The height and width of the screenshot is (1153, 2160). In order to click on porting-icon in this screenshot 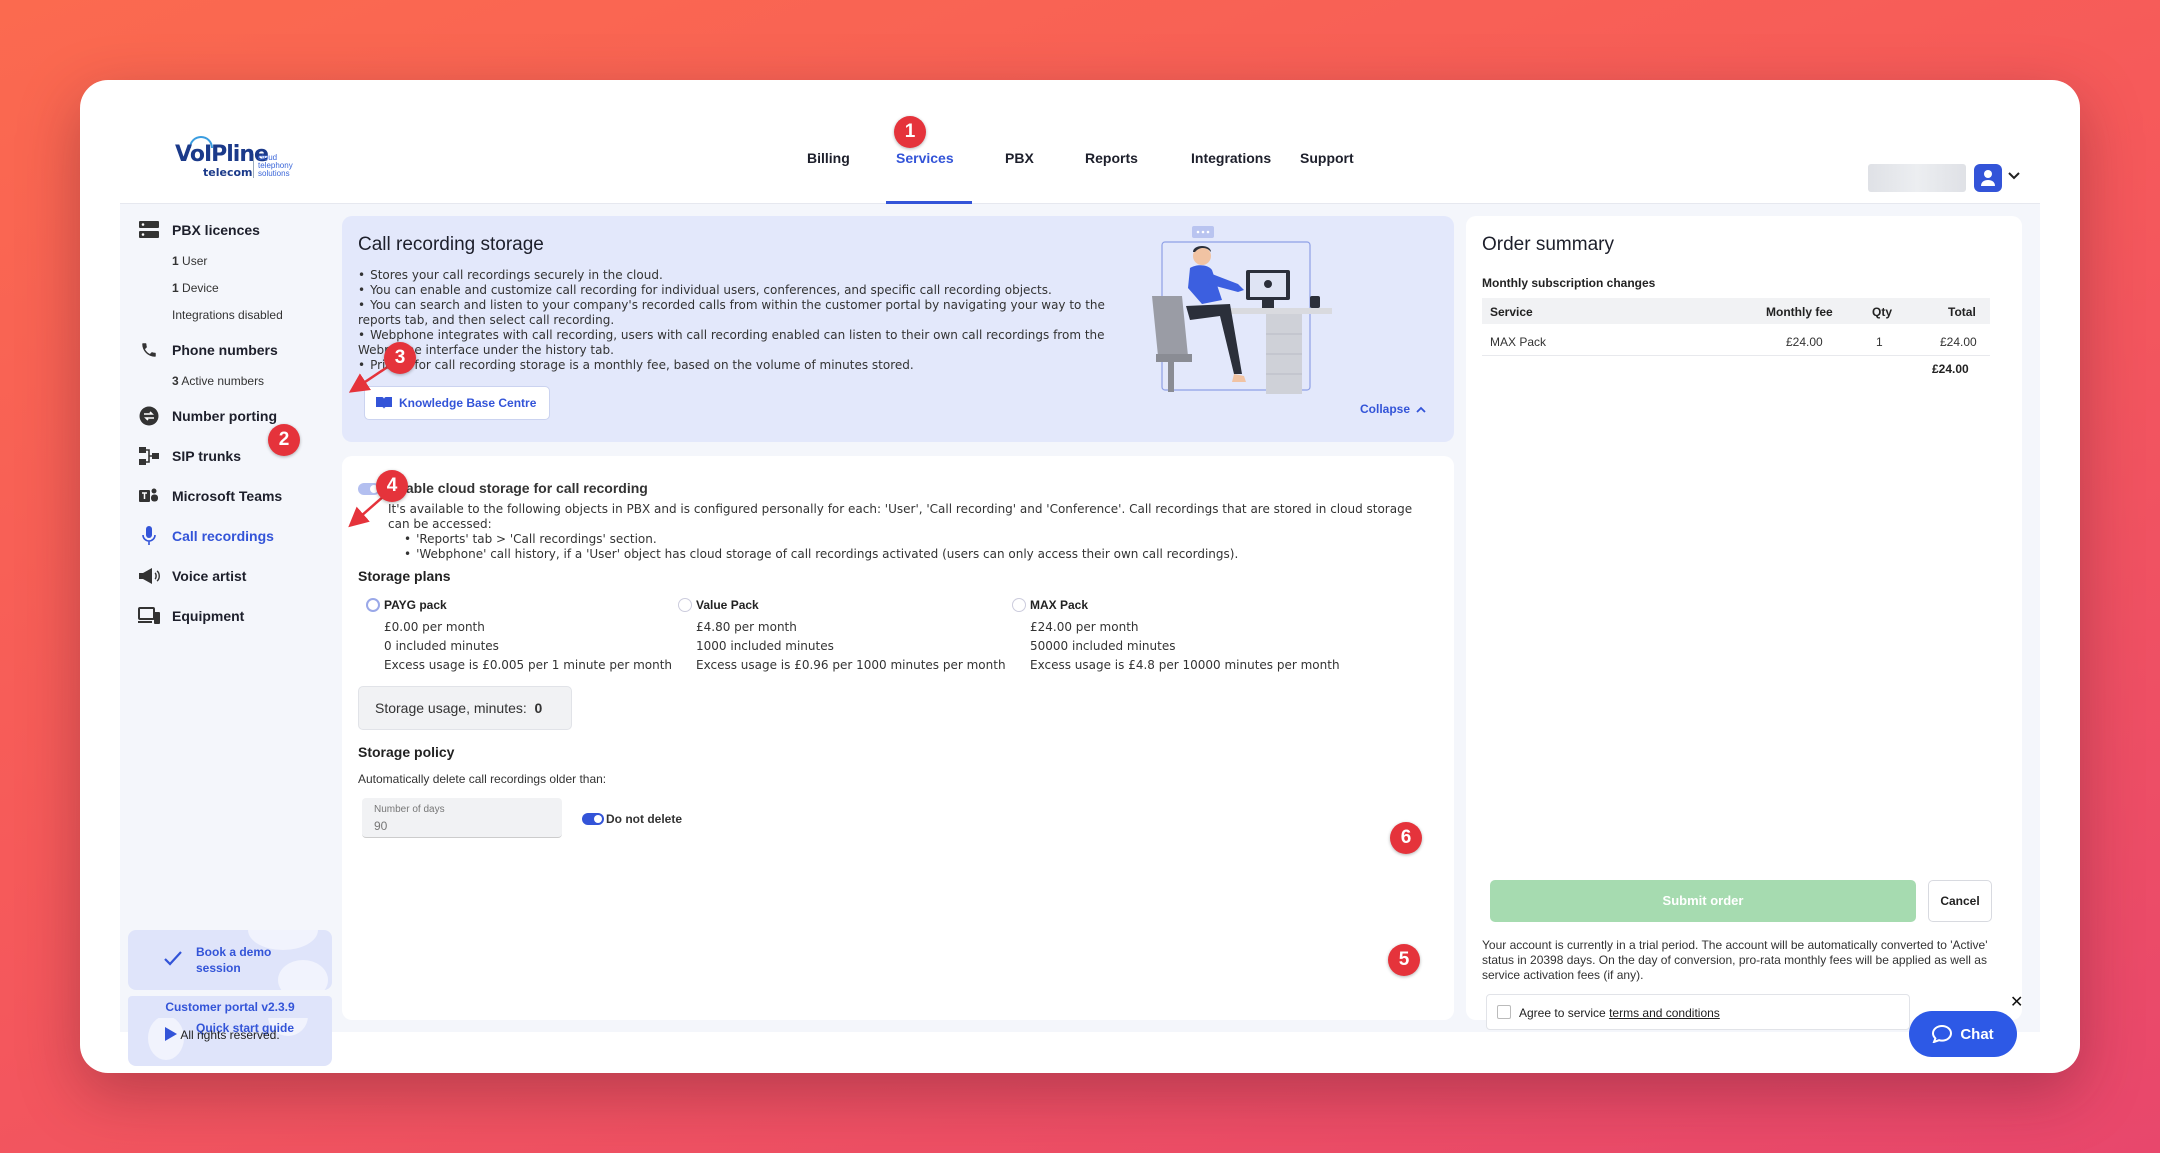, I will do `click(149, 416)`.